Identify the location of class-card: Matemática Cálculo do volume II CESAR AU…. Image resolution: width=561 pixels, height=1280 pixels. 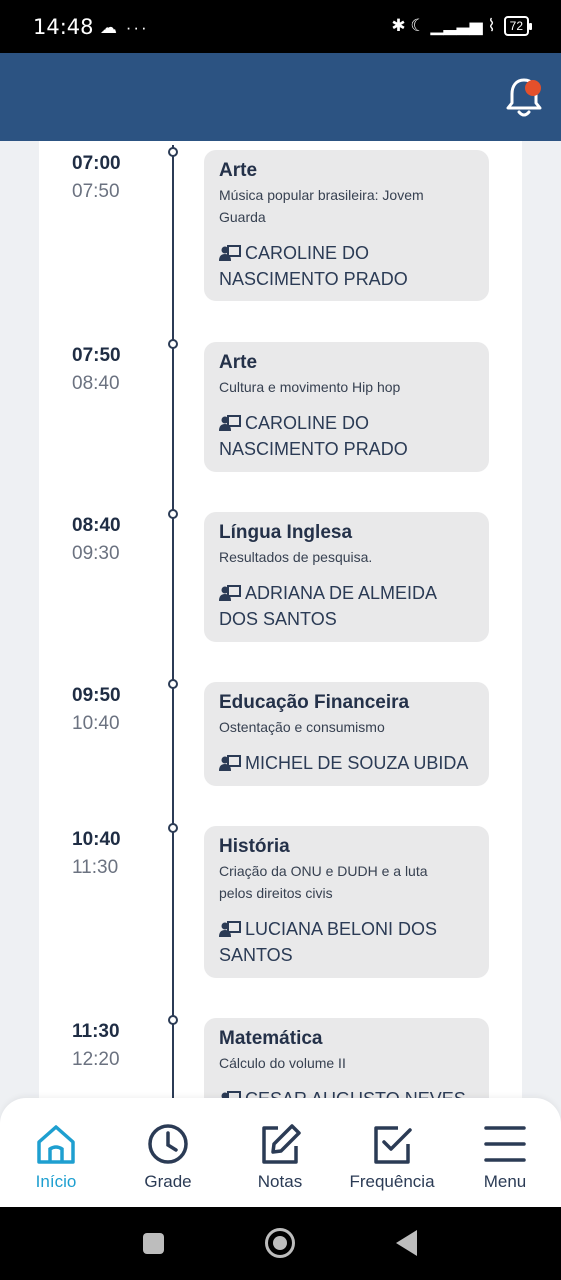
(346, 1062).